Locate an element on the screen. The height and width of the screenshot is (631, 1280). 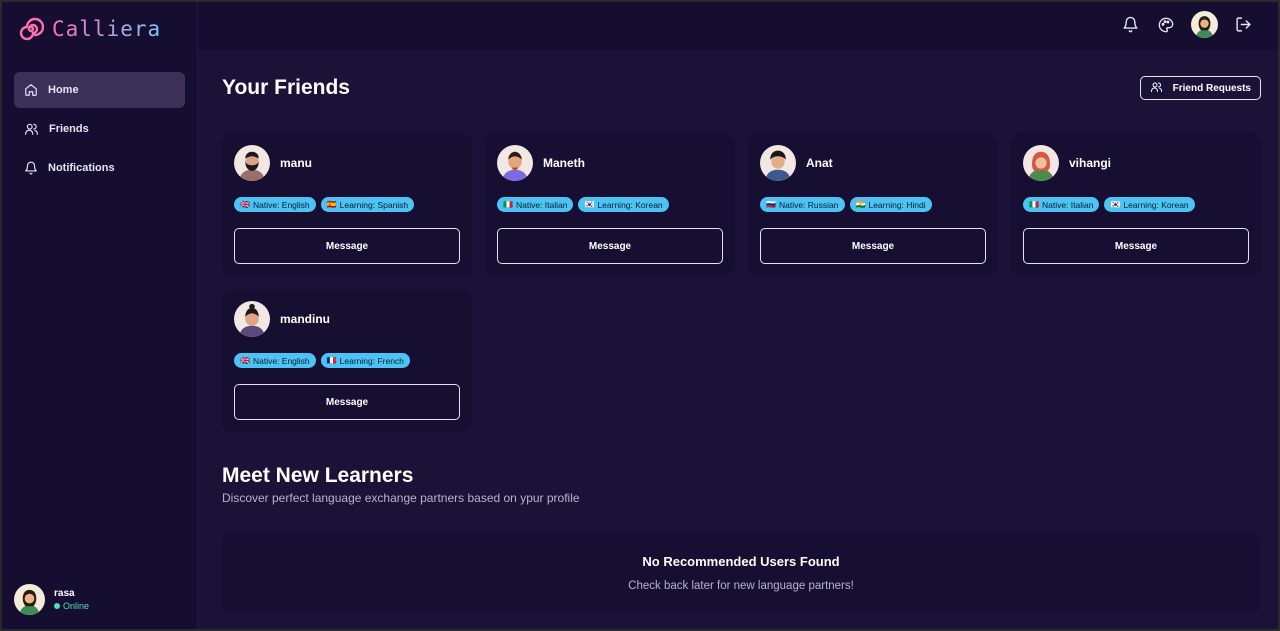
sidebar-item-label: Notifications is located at coordinates (81, 168).